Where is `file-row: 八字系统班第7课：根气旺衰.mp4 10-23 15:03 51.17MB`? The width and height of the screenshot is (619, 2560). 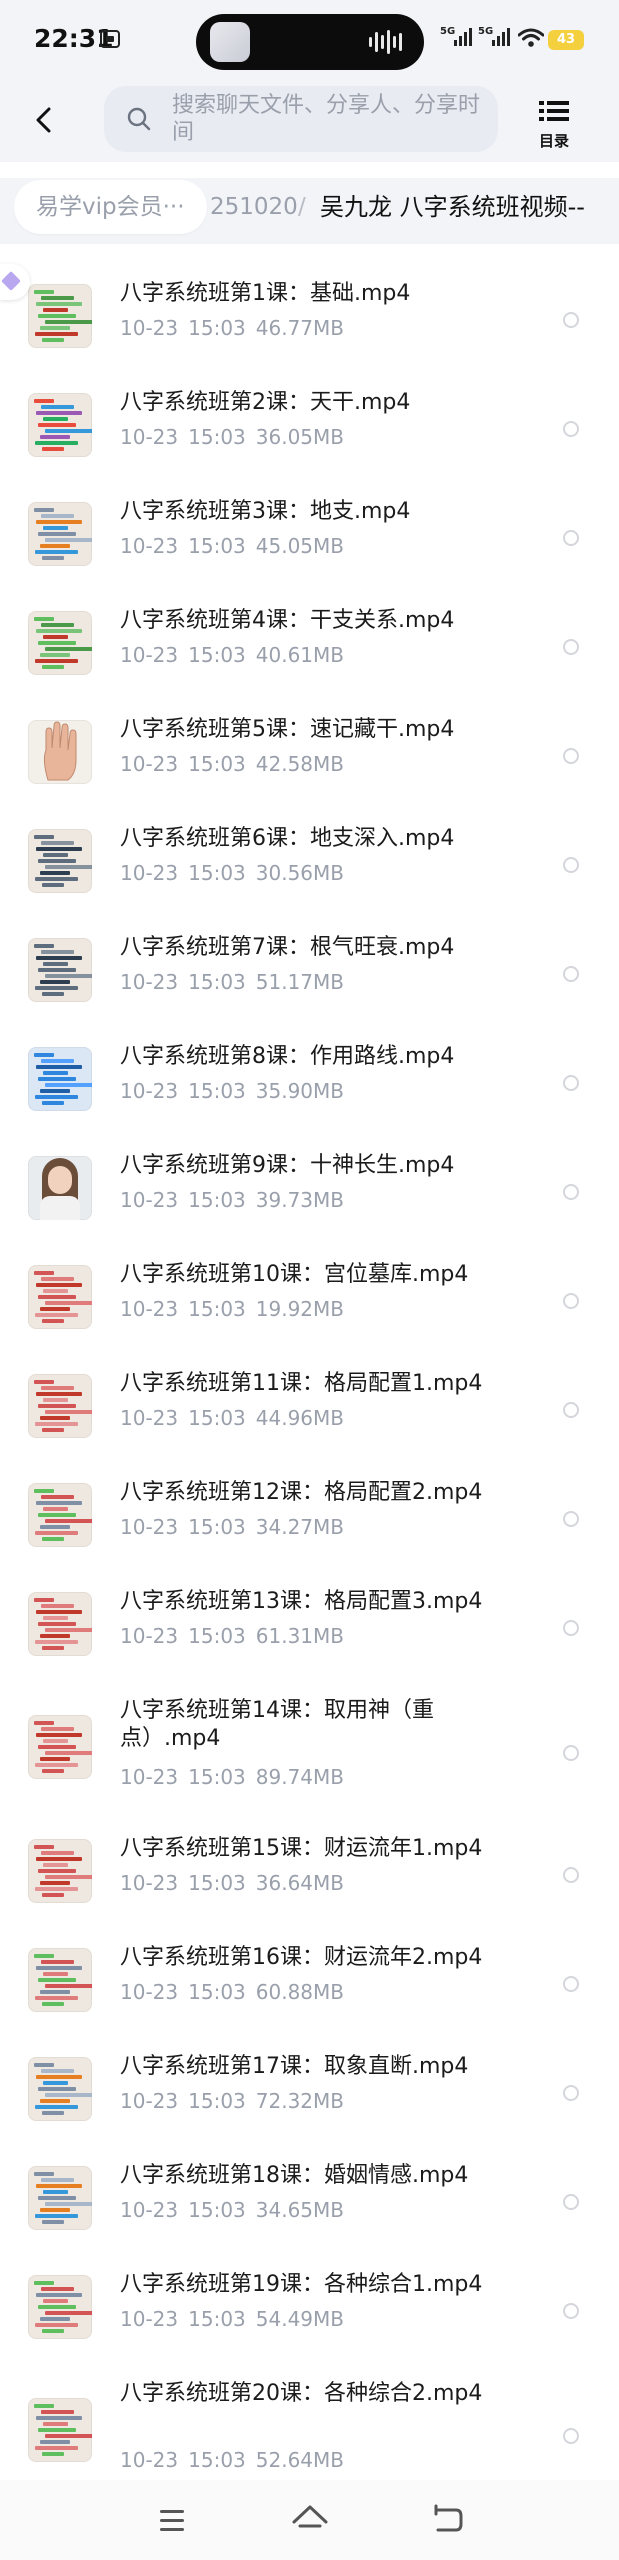 file-row: 八字系统班第7课：根气旺衰.mp4 10-23 15:03 51.17MB is located at coordinates (309, 974).